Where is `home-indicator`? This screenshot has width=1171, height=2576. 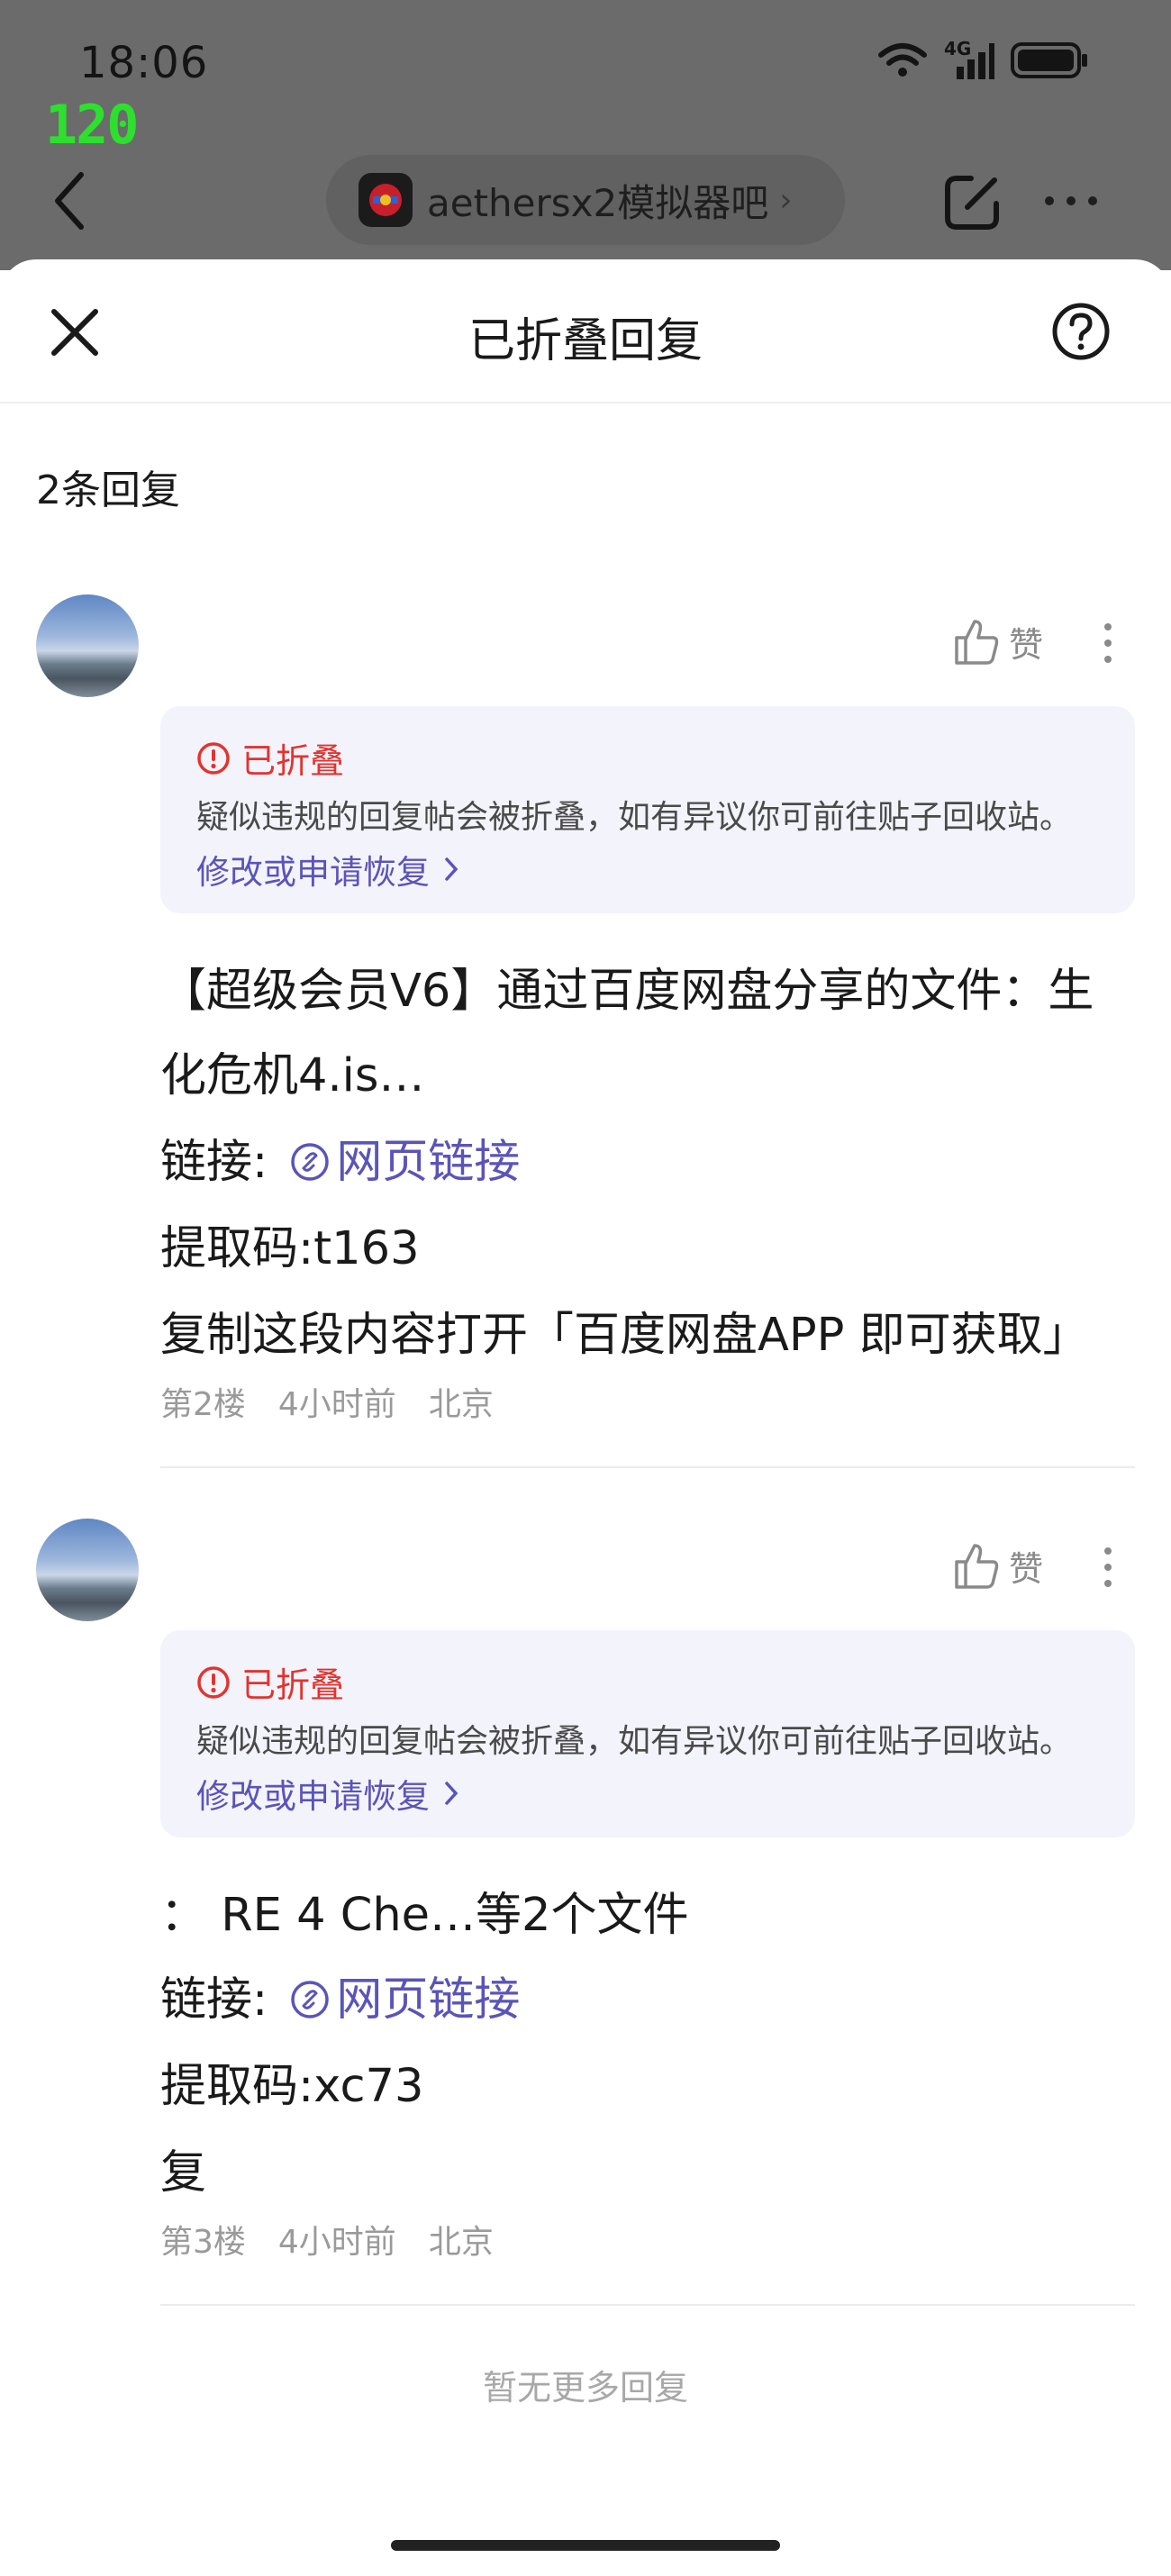
home-indicator is located at coordinates (585, 2545).